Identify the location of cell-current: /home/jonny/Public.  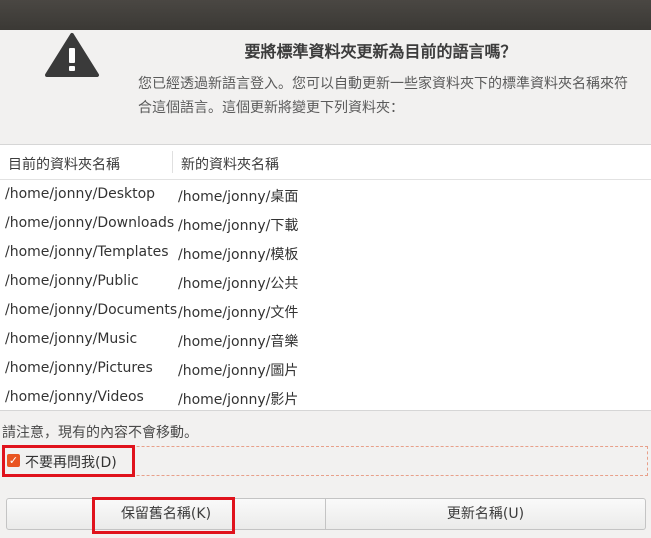
(72, 281).